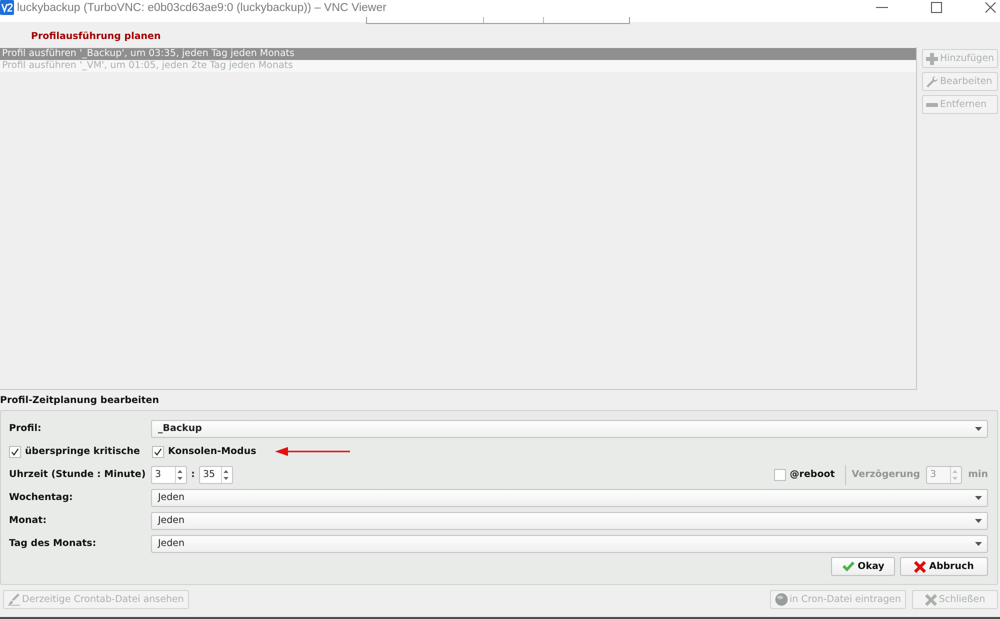 The image size is (1000, 619). Describe the element at coordinates (216, 475) in the screenshot. I see `minute-spinbox: 35` at that location.